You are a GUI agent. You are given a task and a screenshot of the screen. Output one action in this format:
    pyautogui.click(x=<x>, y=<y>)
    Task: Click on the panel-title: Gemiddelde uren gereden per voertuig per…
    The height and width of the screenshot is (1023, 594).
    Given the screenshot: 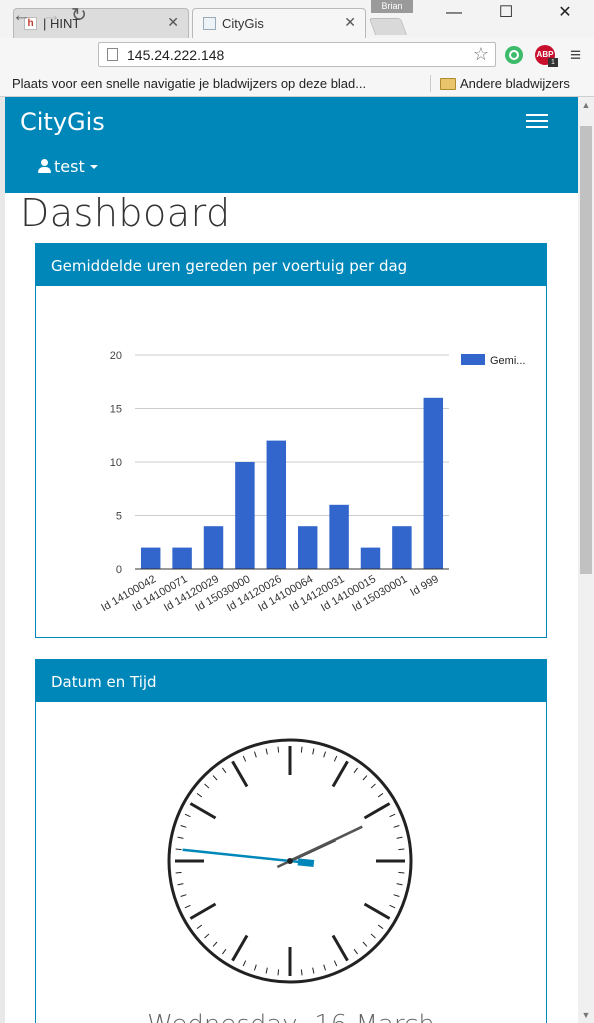 What is the action you would take?
    pyautogui.click(x=229, y=266)
    